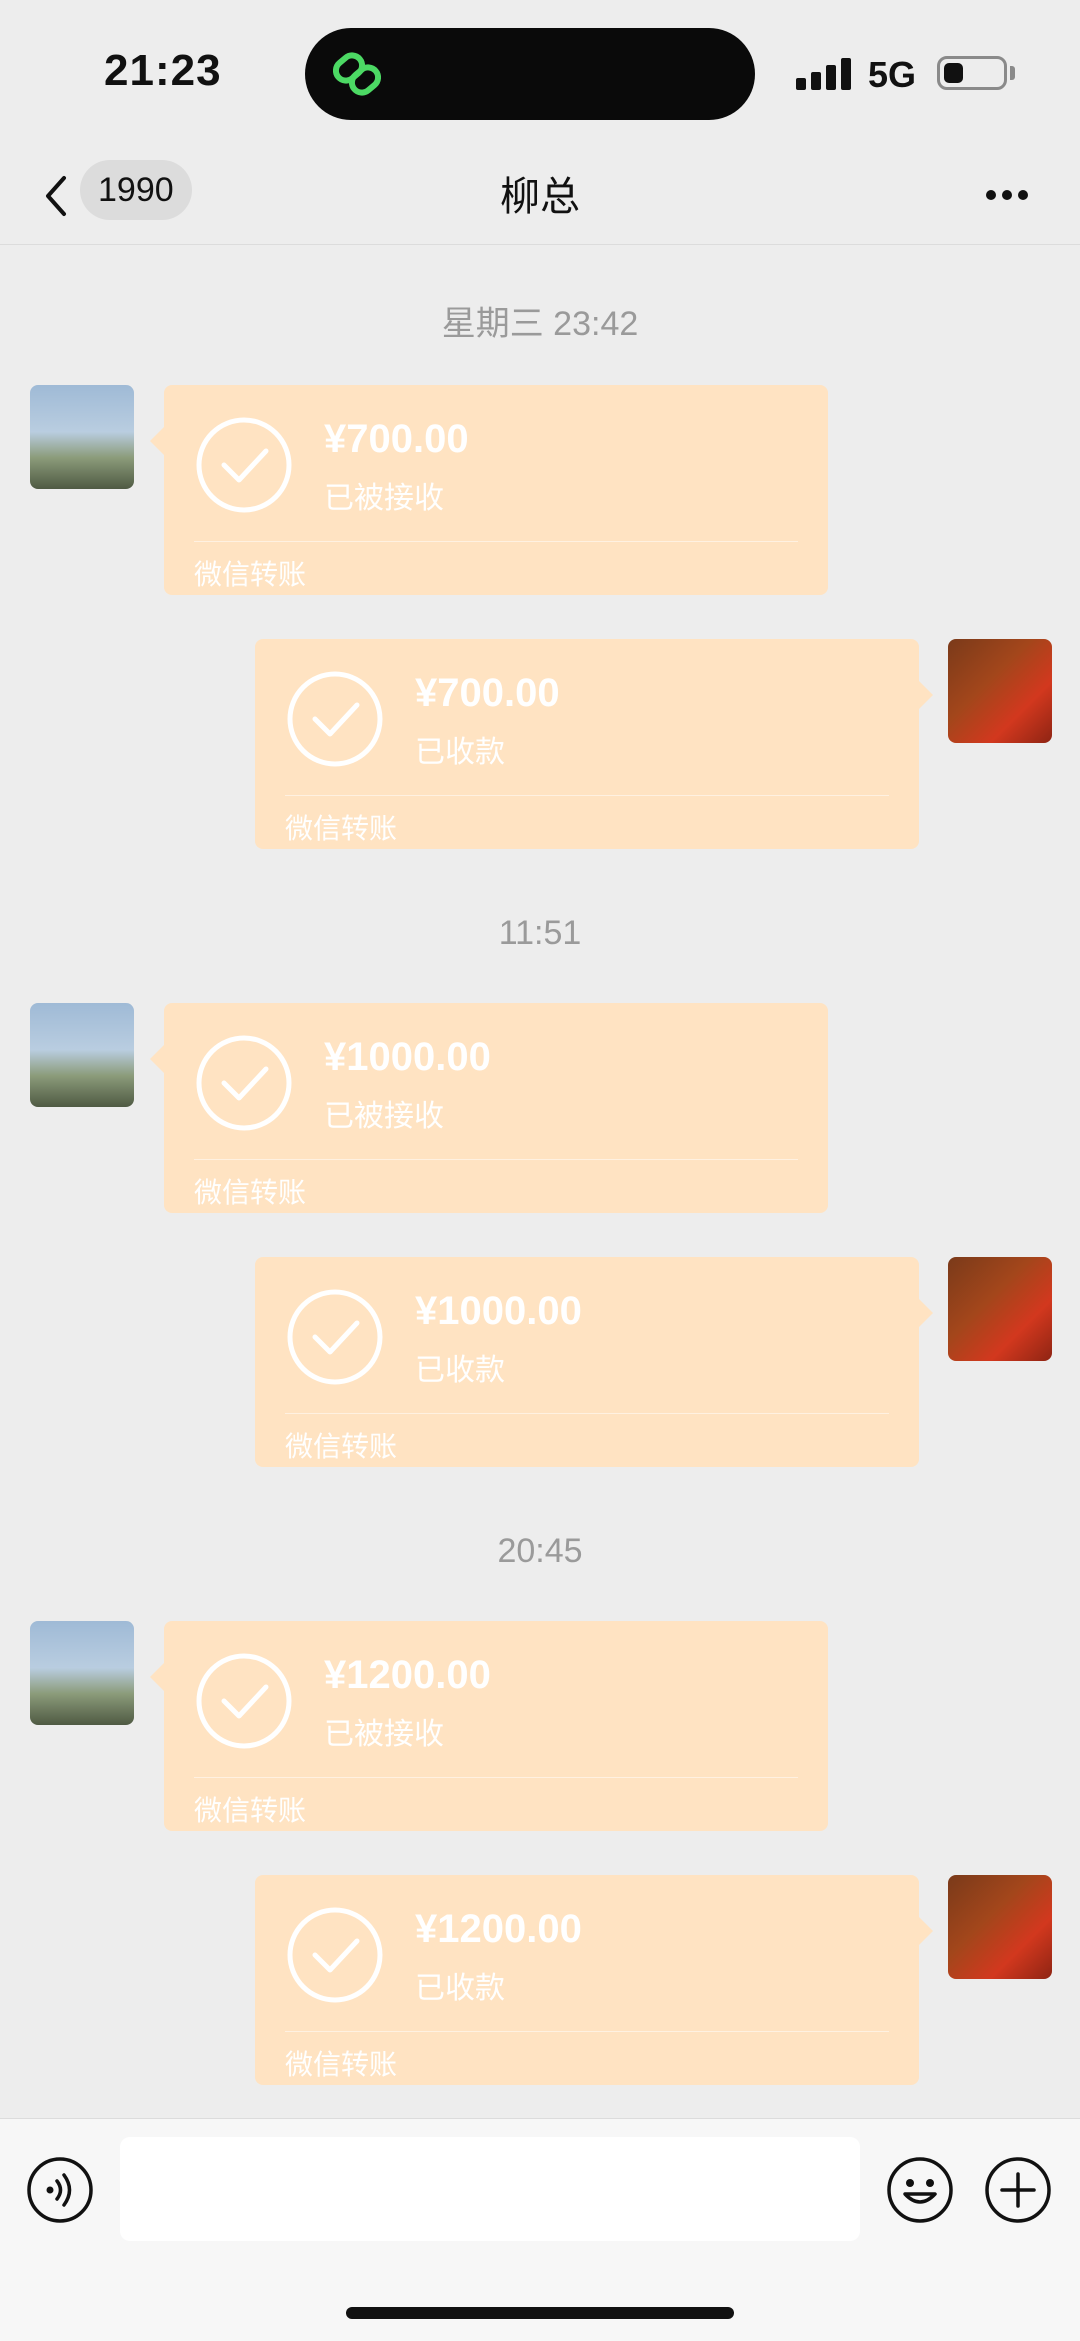 Image resolution: width=1080 pixels, height=2341 pixels. I want to click on plus-icon, so click(1018, 2190).